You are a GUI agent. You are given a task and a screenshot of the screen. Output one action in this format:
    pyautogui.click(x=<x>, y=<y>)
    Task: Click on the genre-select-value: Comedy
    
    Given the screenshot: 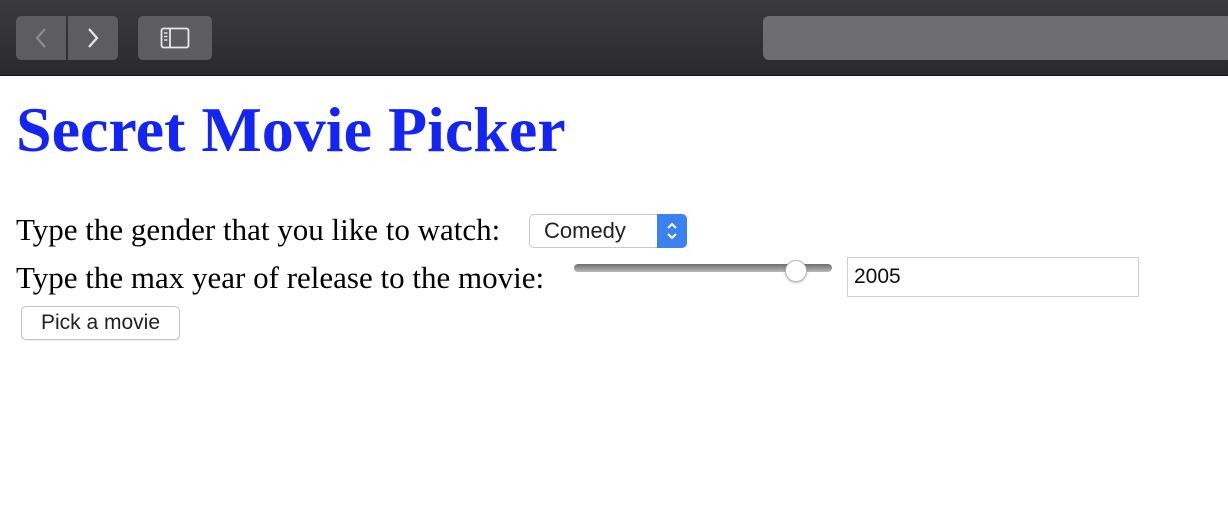 What is the action you would take?
    pyautogui.click(x=585, y=230)
    